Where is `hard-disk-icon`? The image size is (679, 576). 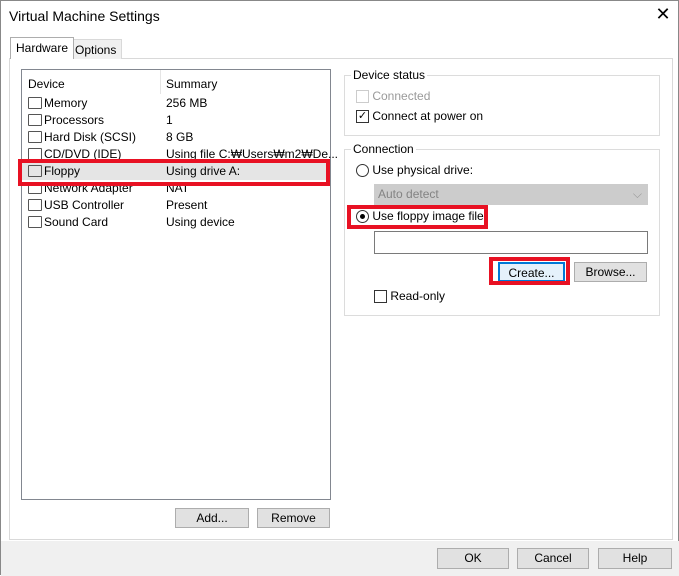
hard-disk-icon is located at coordinates (35, 137).